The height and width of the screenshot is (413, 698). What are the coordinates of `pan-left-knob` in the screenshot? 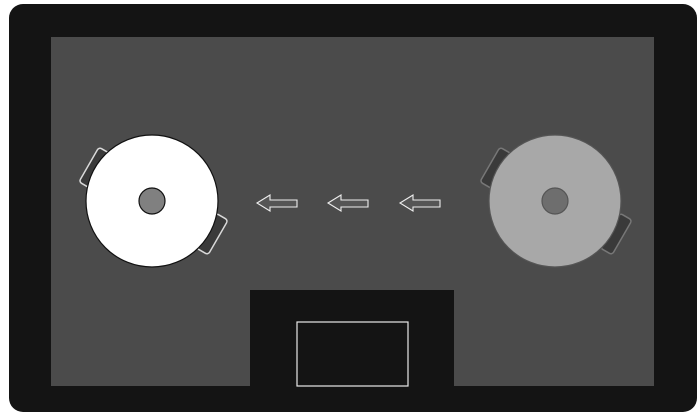 It's located at (152, 201).